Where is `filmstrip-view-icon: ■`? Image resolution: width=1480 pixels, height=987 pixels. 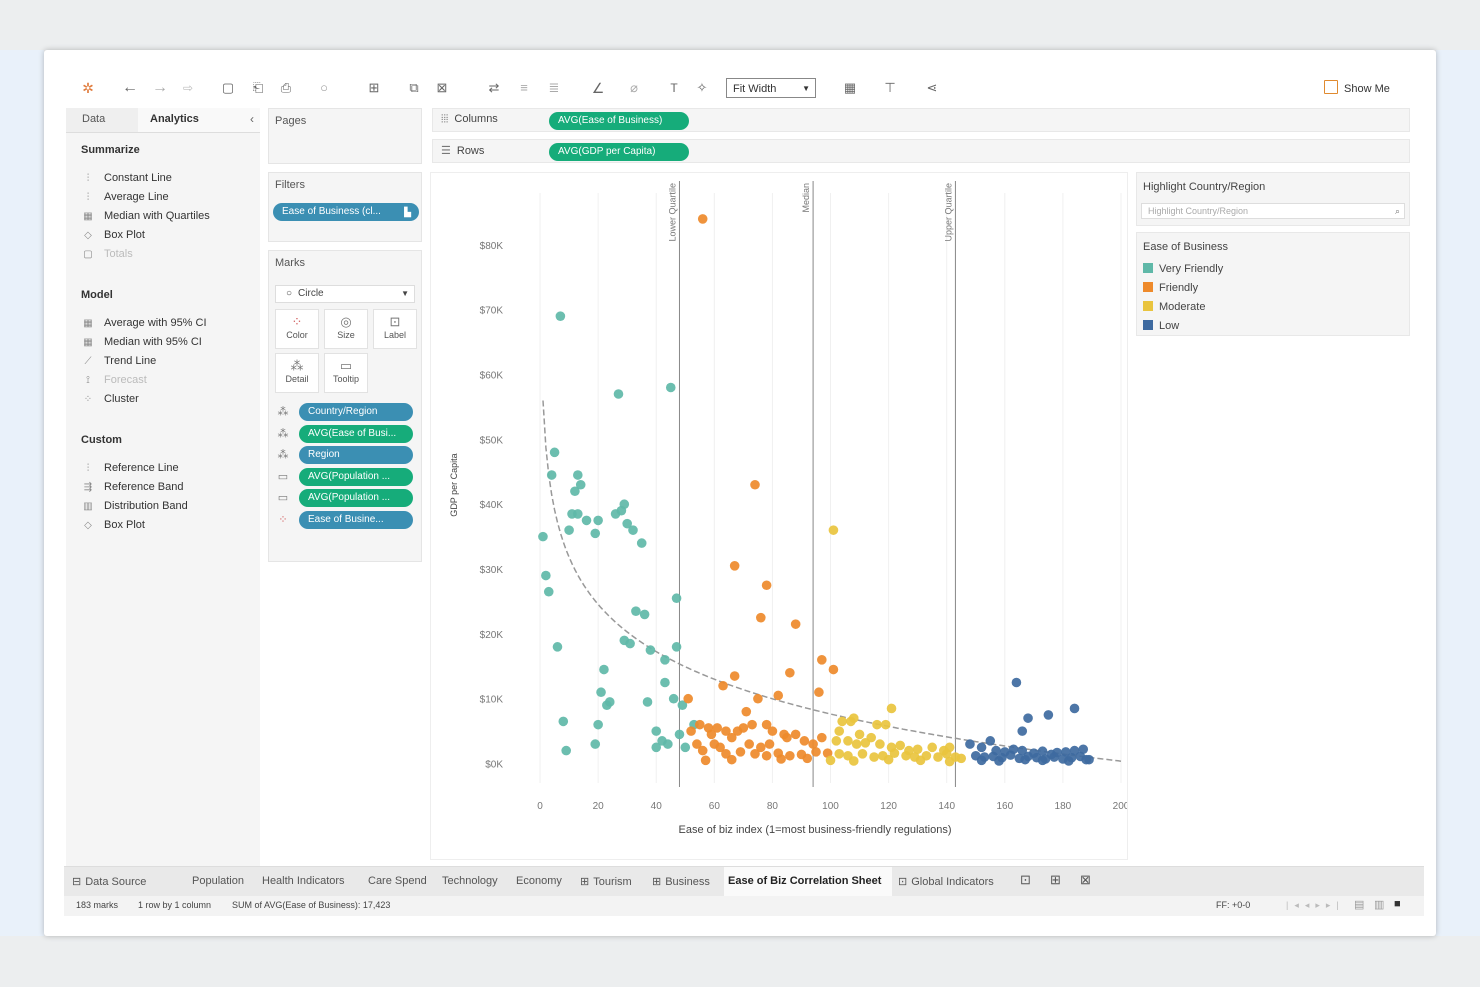
filmstrip-view-icon: ■ is located at coordinates (1397, 904).